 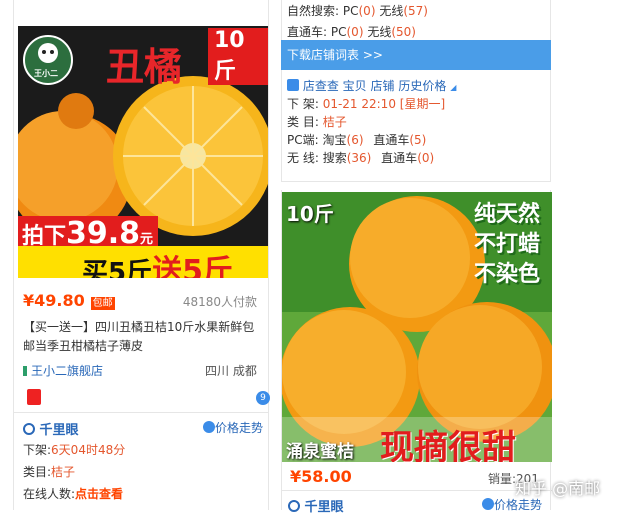 I want to click on tool-link-shop: 店铺, so click(x=383, y=86).